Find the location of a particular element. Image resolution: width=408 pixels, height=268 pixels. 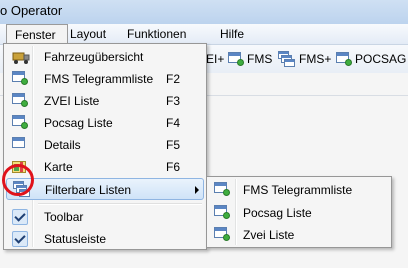

menu-item-karte: Karte F6 is located at coordinates (105, 167).